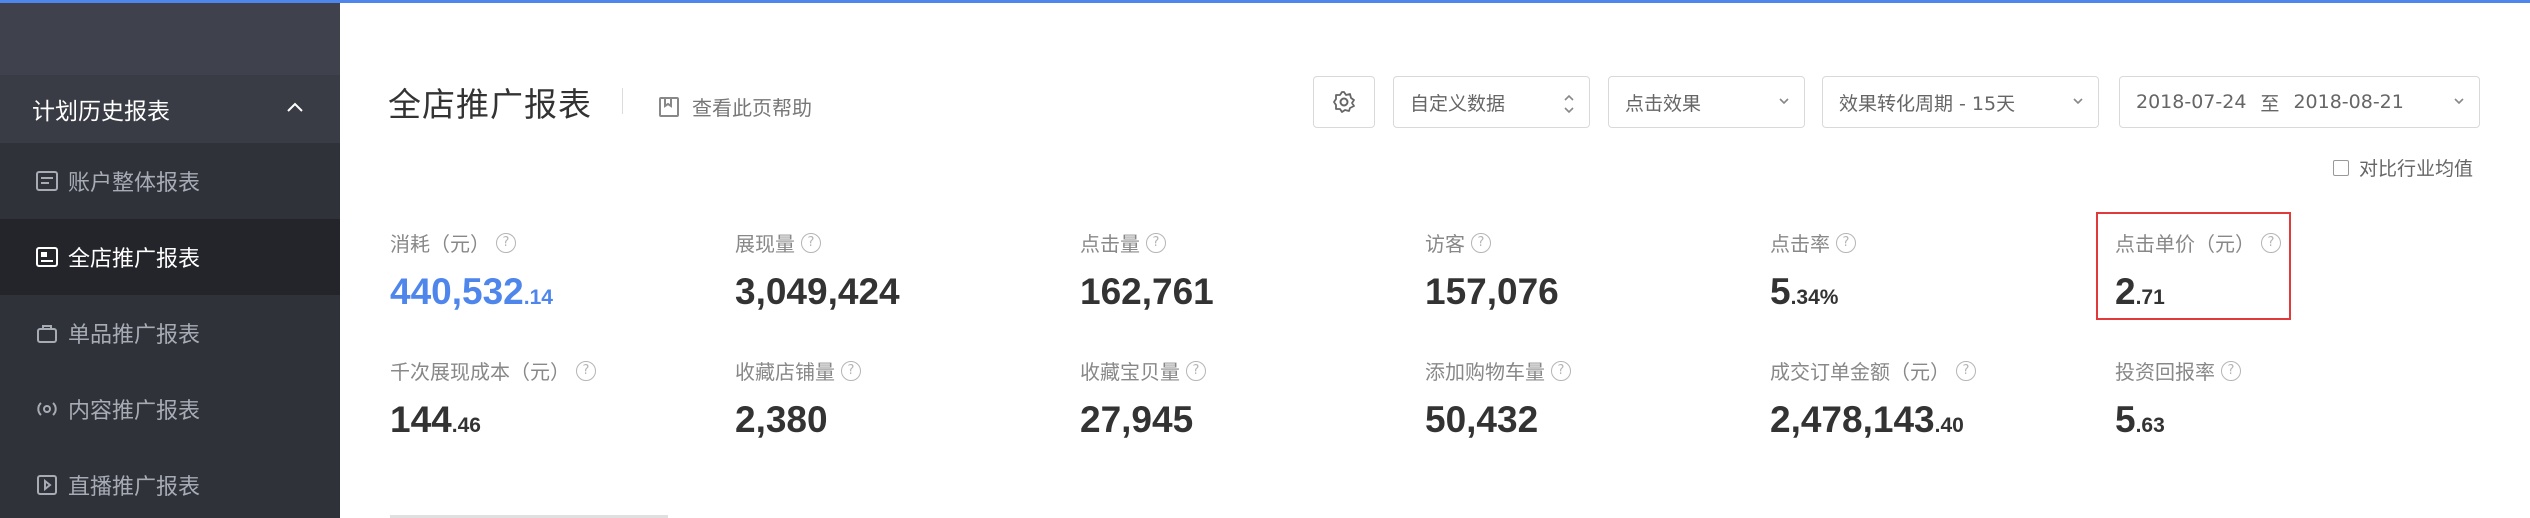 The height and width of the screenshot is (518, 2530). Describe the element at coordinates (622, 101) in the screenshot. I see `title-divider` at that location.